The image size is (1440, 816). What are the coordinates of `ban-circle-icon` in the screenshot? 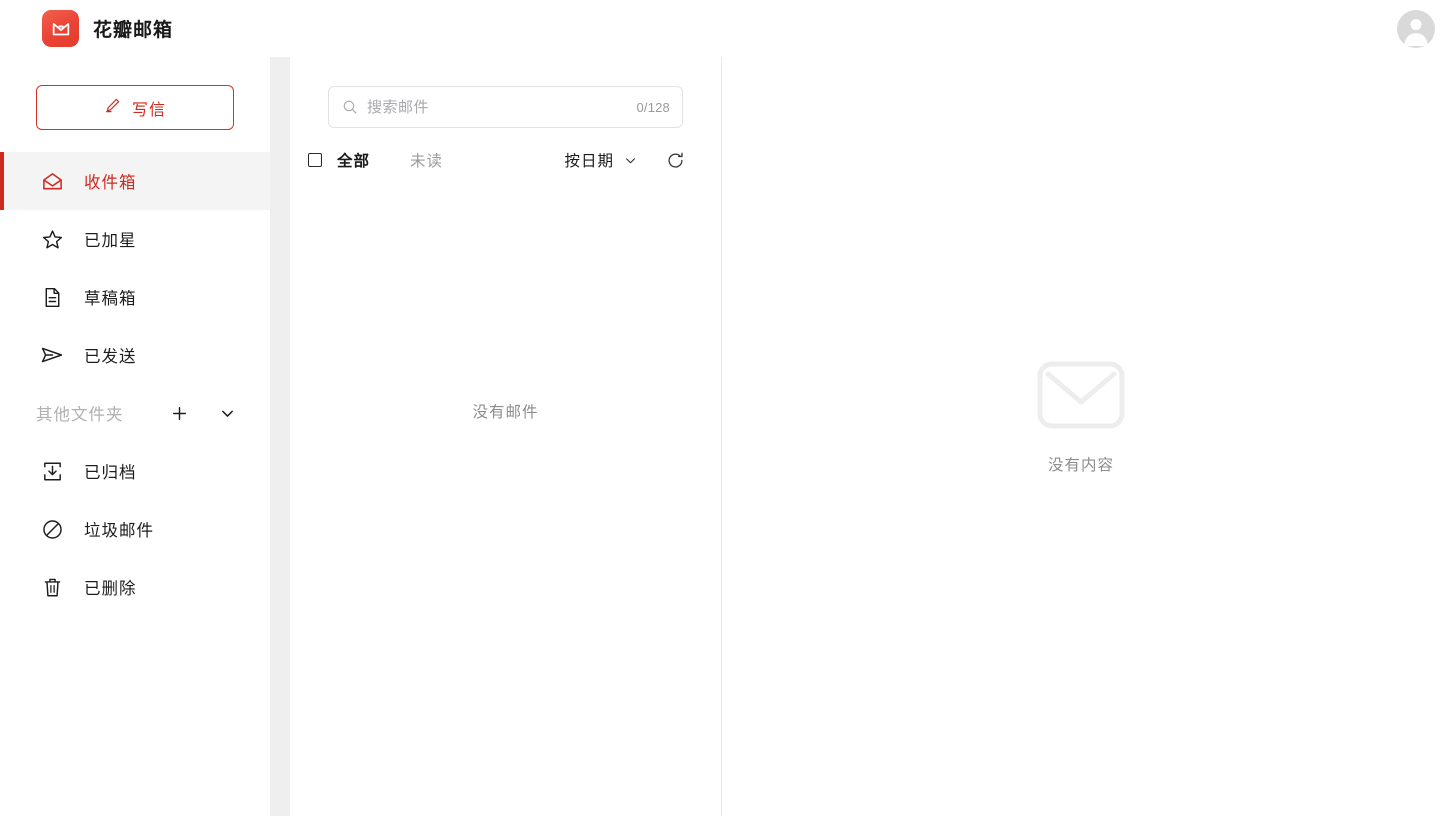 It's located at (52, 529).